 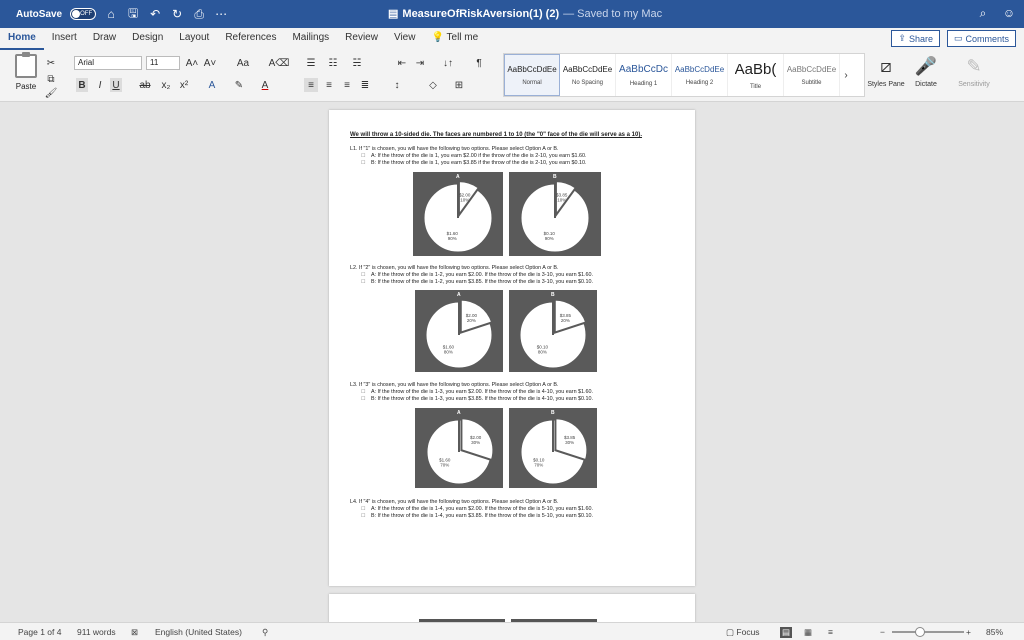 I want to click on styles-pane-button: ⧄ Styles Pane, so click(x=886, y=71).